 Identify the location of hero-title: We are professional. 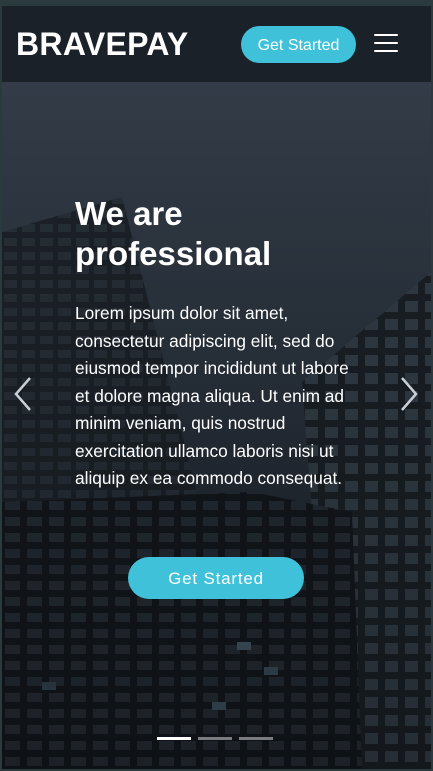
(173, 233).